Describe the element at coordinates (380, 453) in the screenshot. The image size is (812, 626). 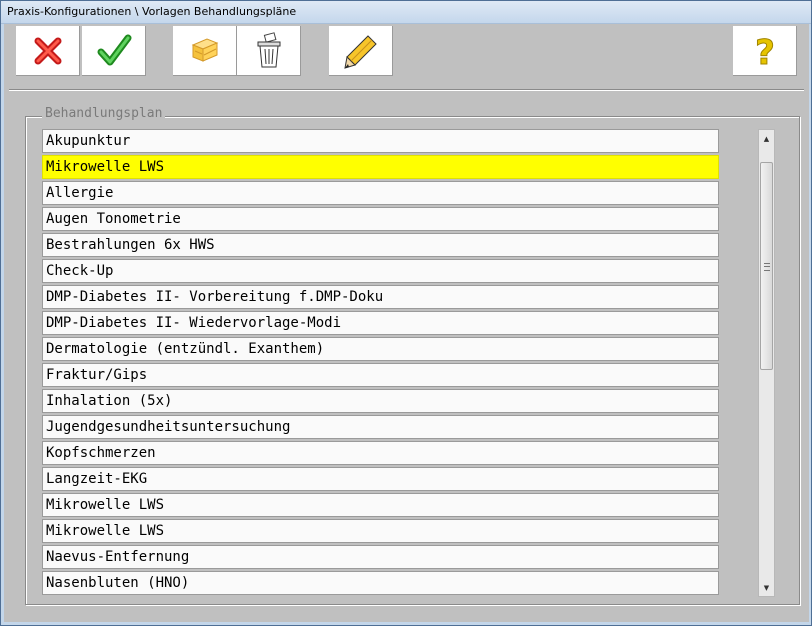
I see `list-item: Kopfschmerzen` at that location.